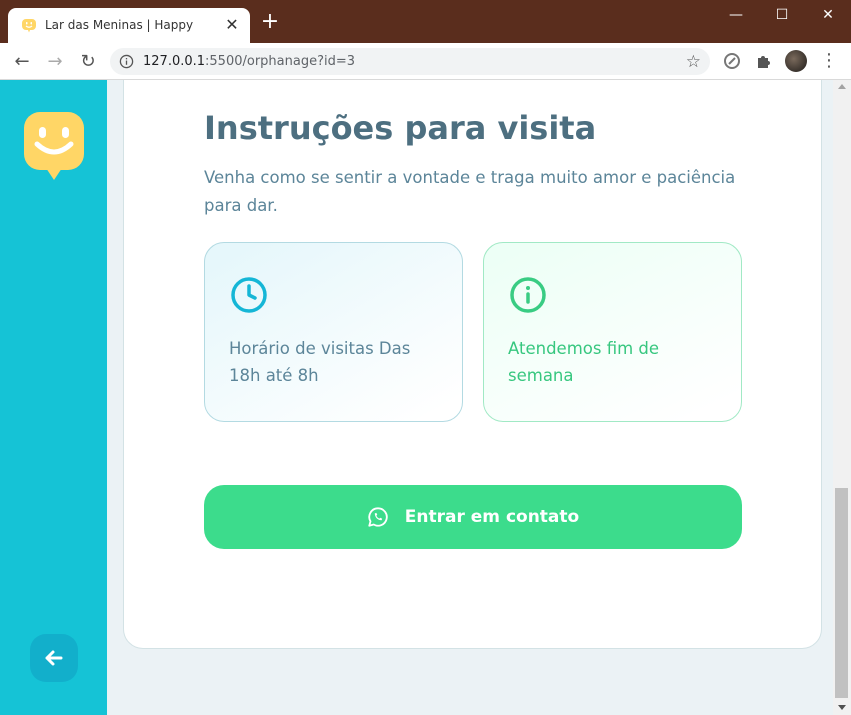 The width and height of the screenshot is (851, 715). Describe the element at coordinates (320, 362) in the screenshot. I see `visiting-hours-text: Horário de visitas Das 18h até 8h` at that location.